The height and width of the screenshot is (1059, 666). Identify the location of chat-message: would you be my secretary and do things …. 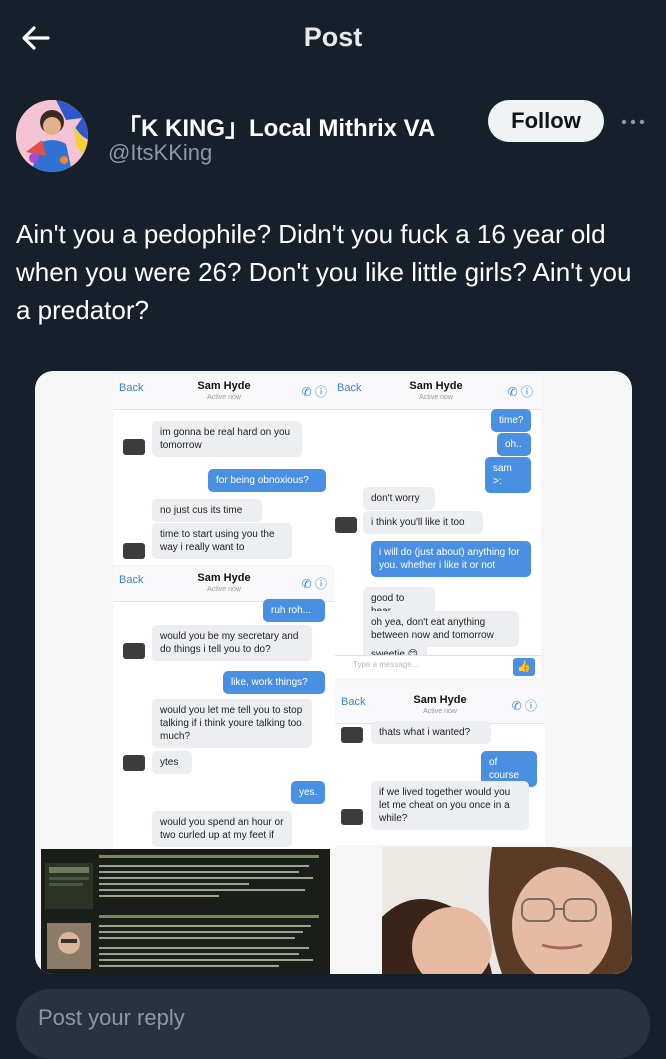
(232, 643).